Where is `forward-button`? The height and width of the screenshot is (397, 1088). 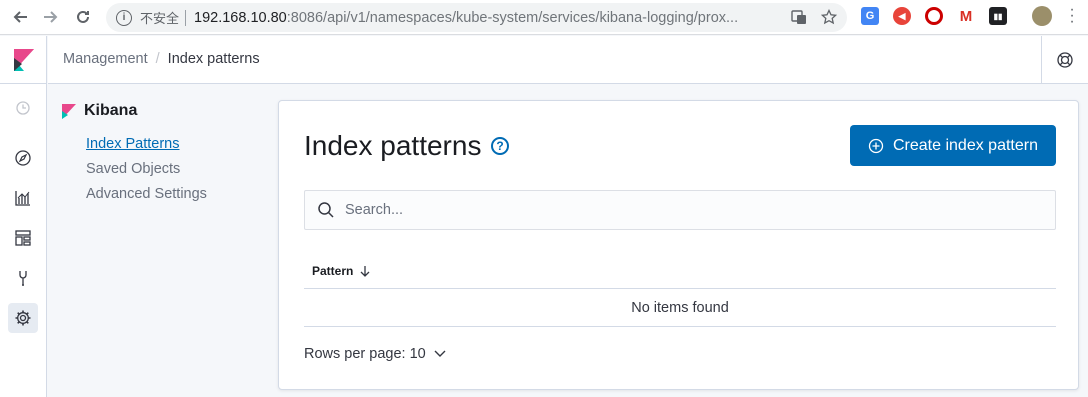 forward-button is located at coordinates (51, 17).